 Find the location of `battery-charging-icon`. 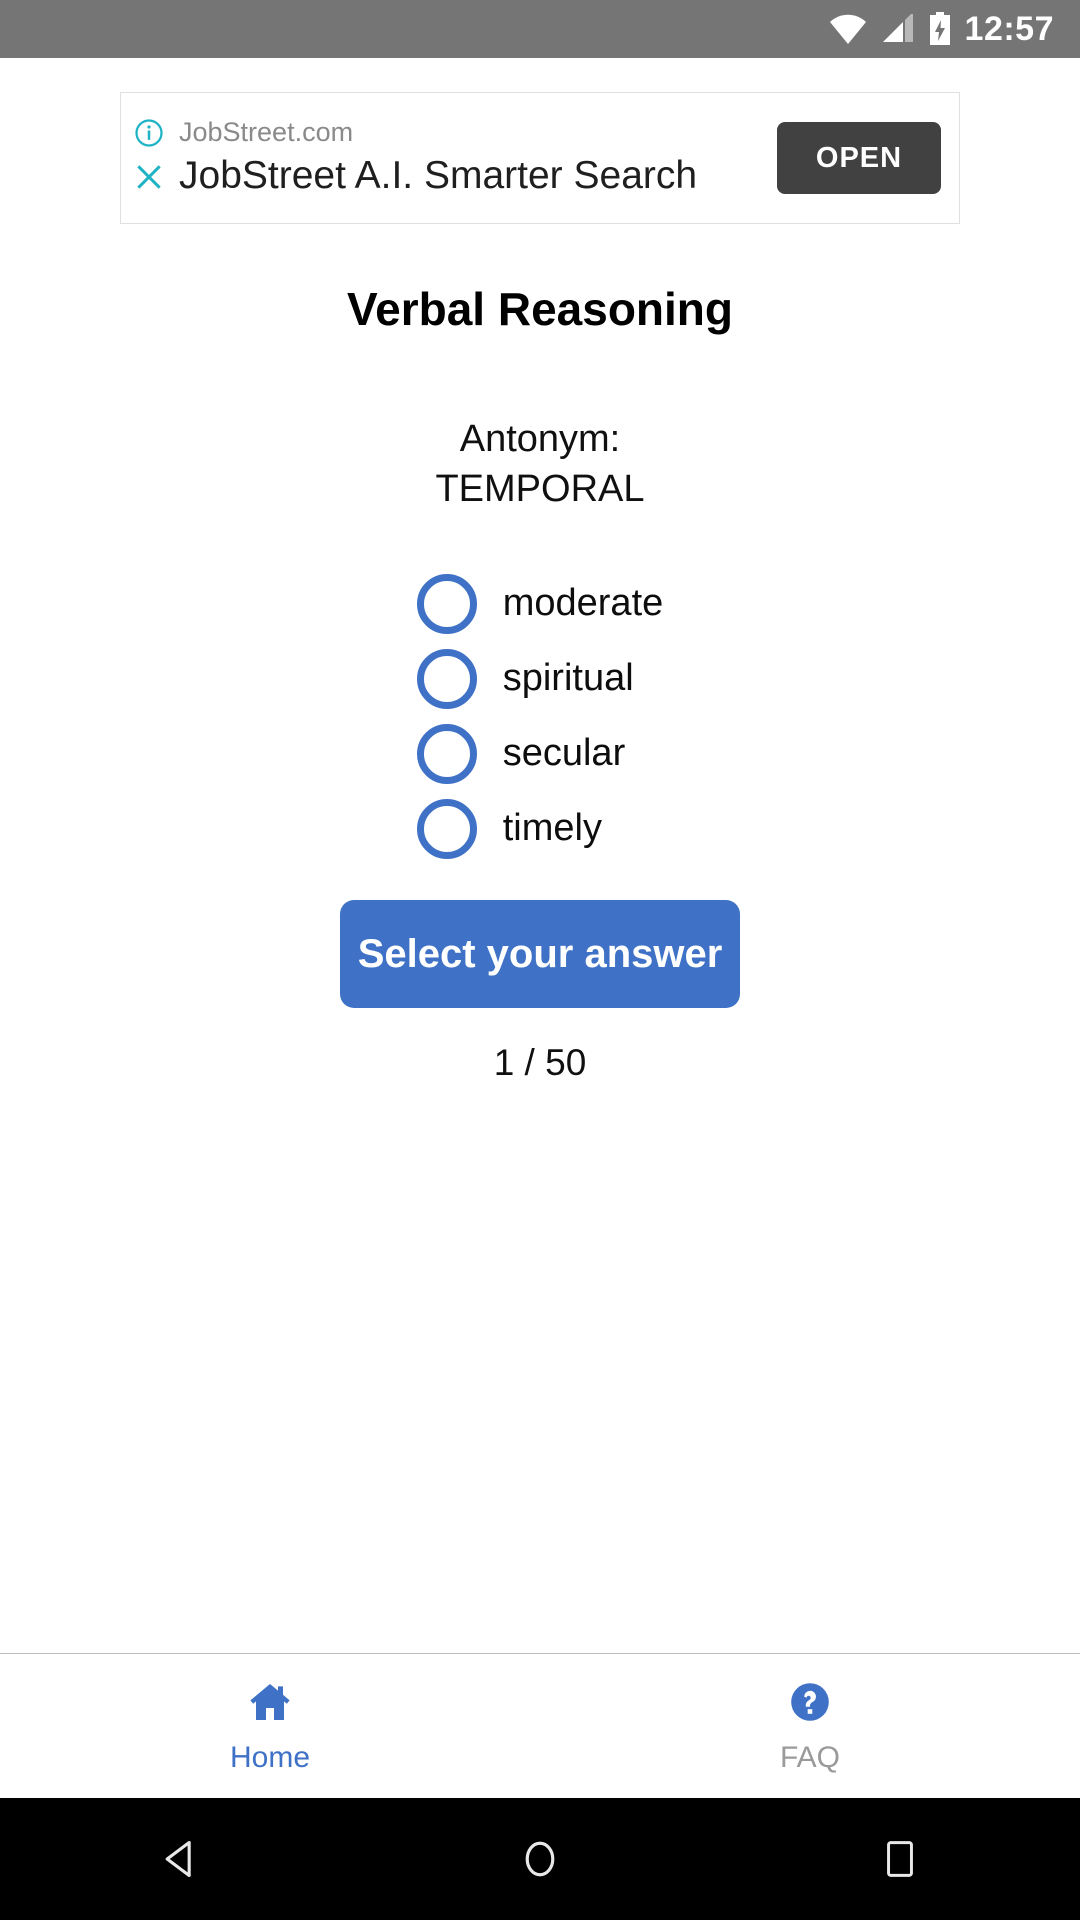

battery-charging-icon is located at coordinates (940, 29).